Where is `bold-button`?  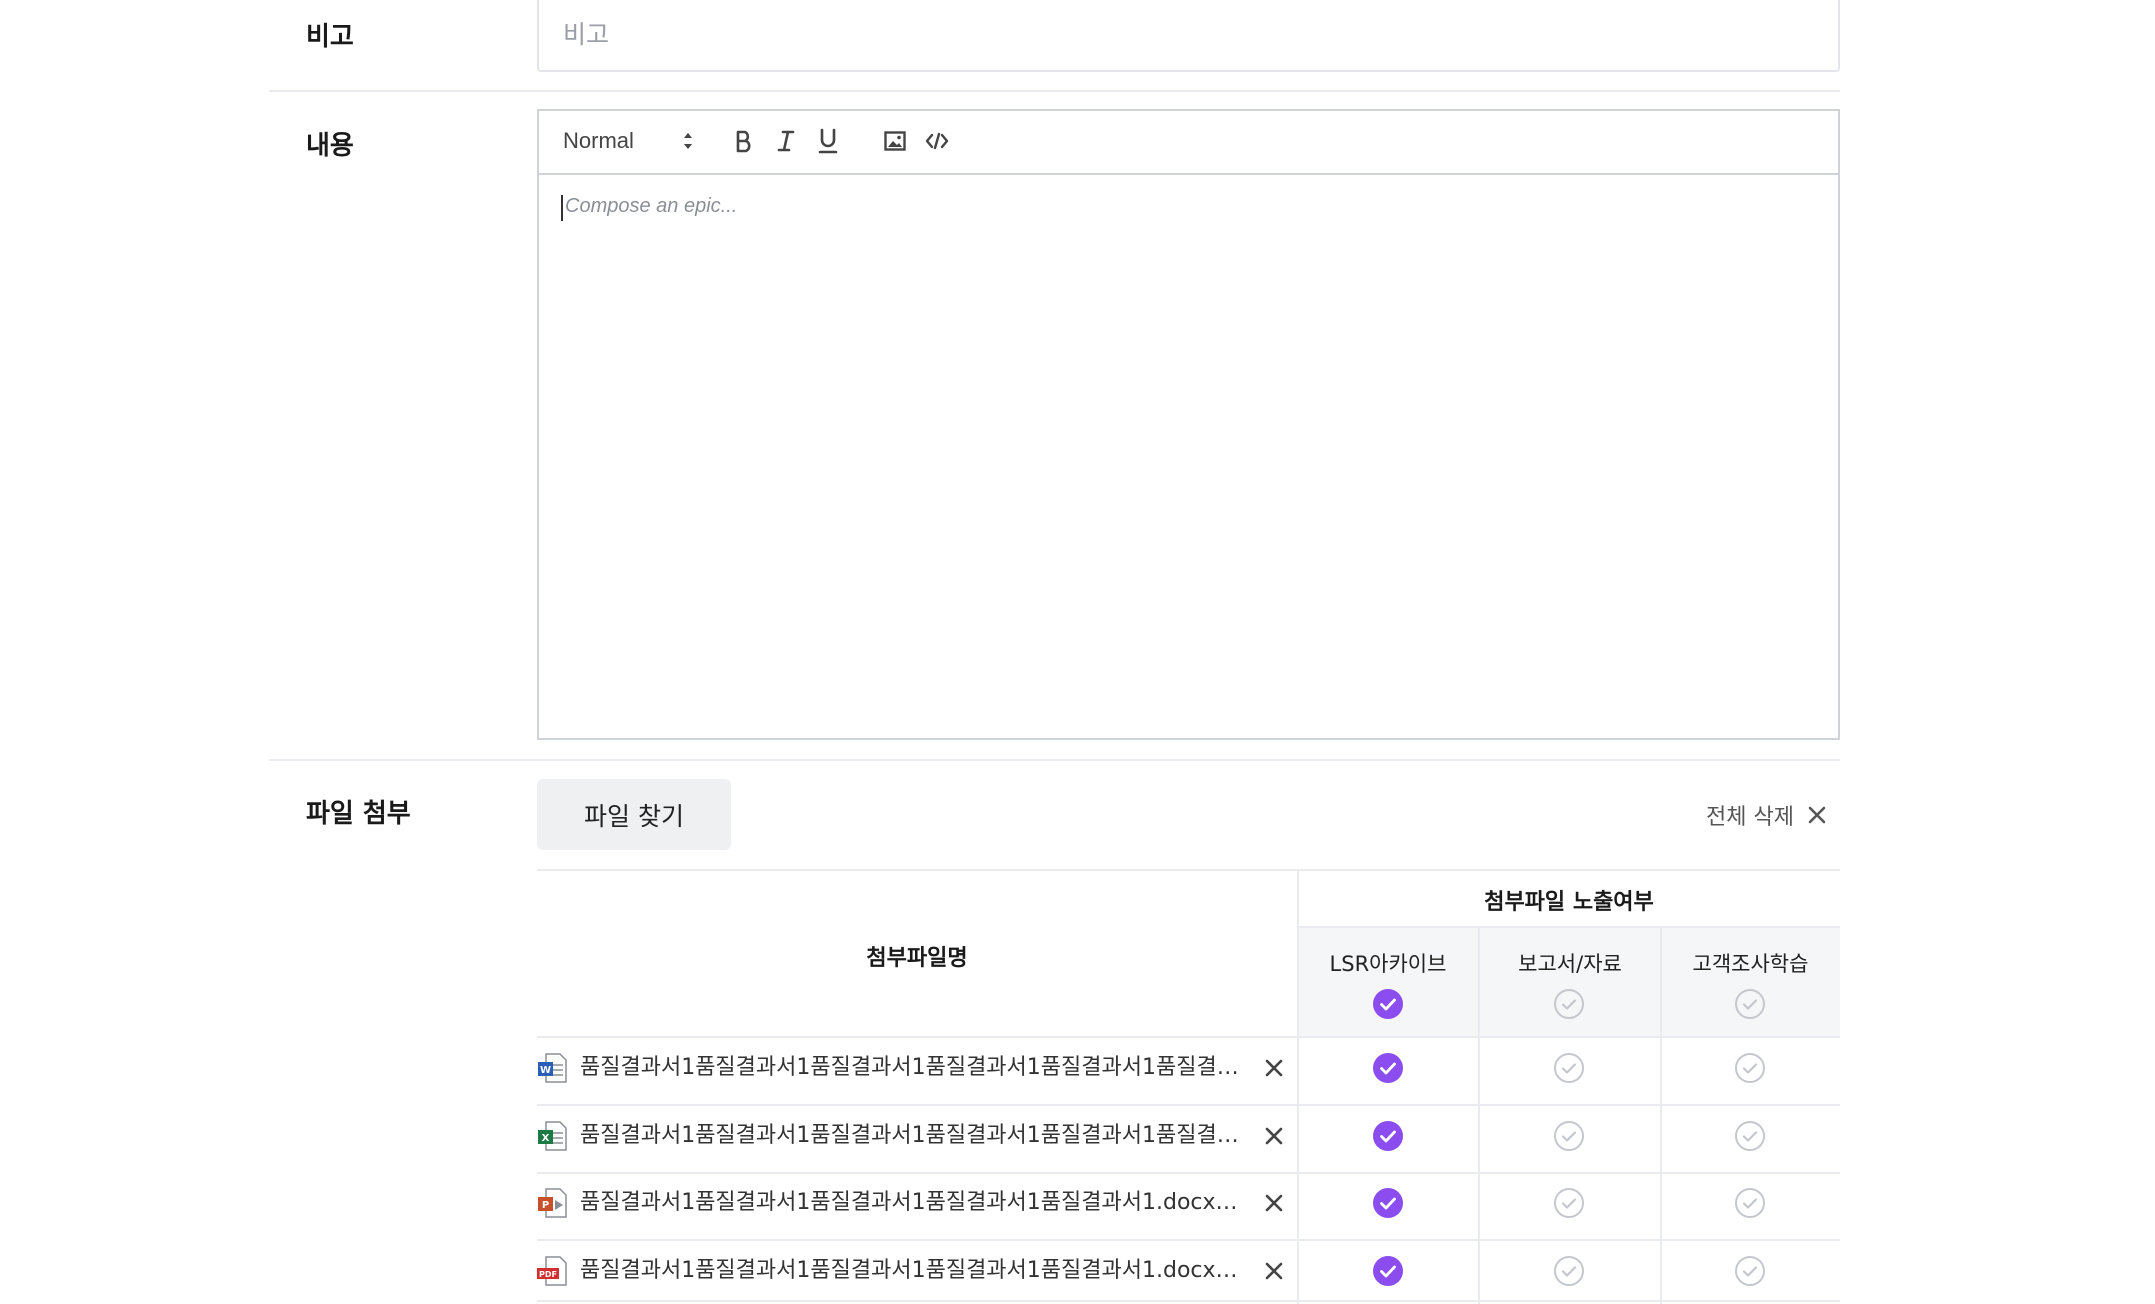
bold-button is located at coordinates (744, 141).